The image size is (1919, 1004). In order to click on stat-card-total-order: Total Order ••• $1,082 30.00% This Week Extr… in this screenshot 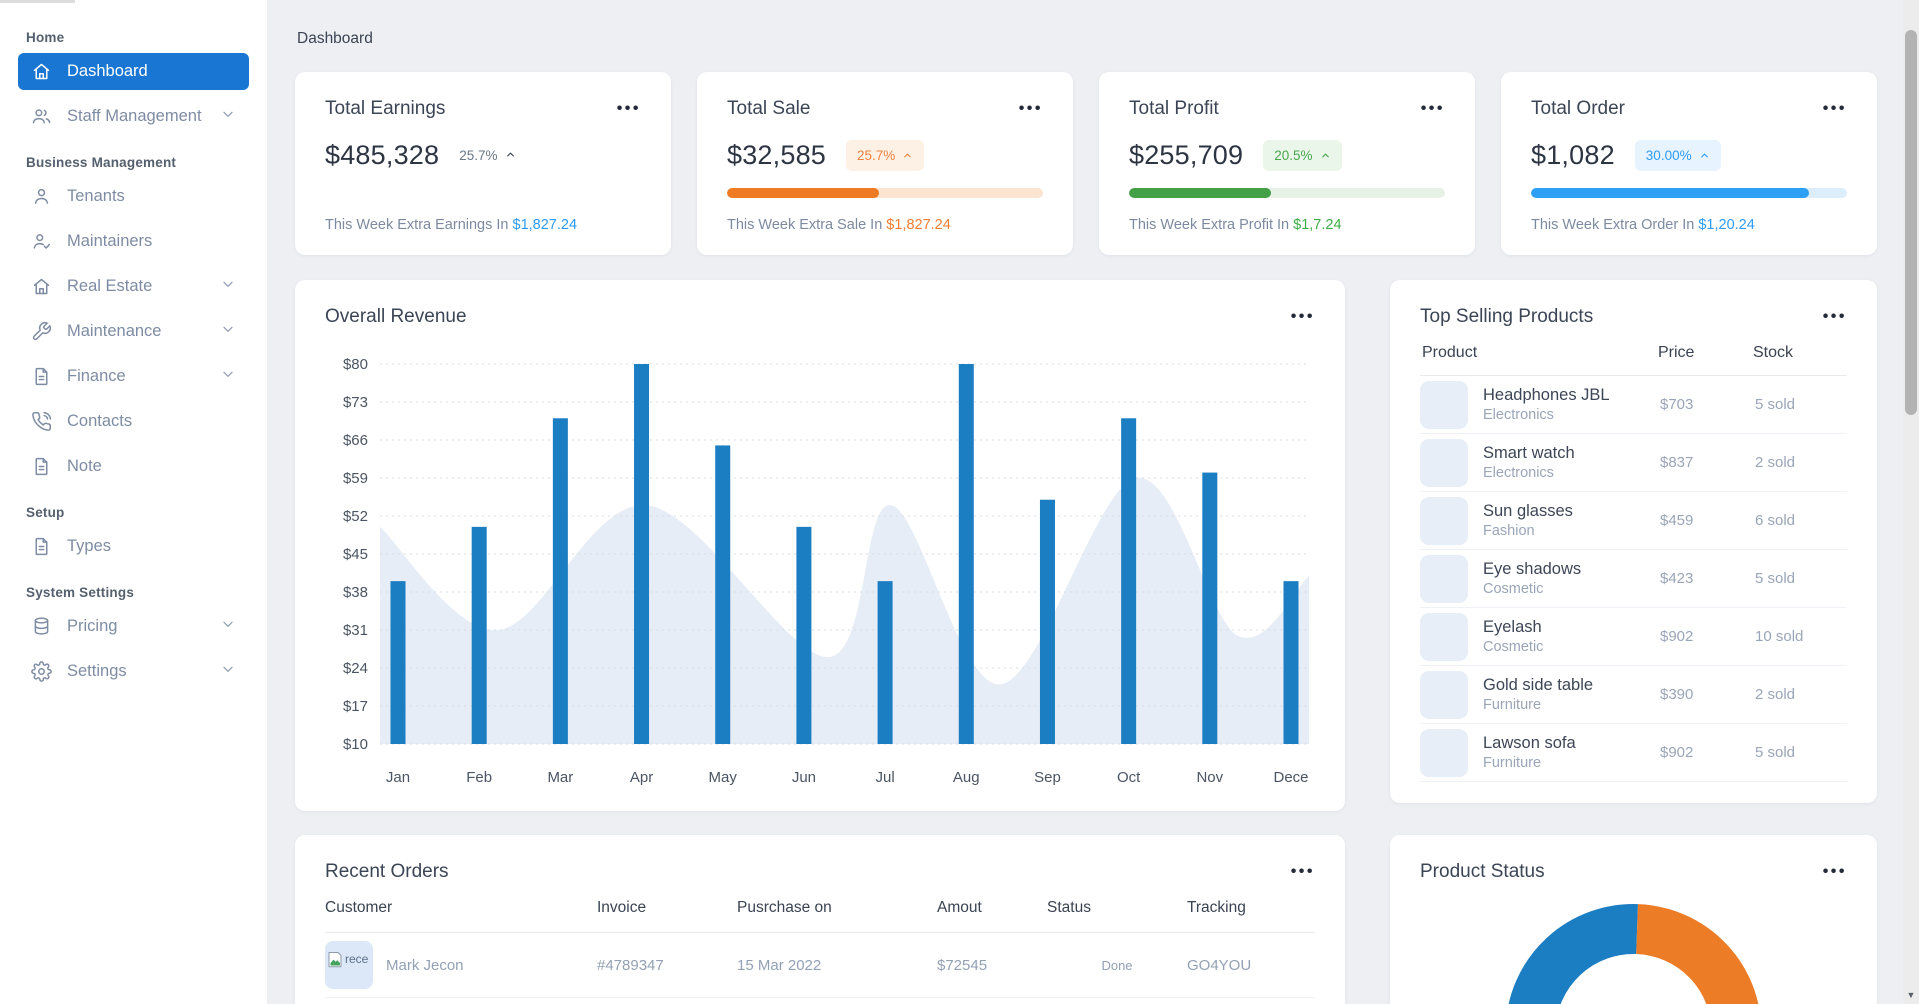, I will do `click(1689, 163)`.